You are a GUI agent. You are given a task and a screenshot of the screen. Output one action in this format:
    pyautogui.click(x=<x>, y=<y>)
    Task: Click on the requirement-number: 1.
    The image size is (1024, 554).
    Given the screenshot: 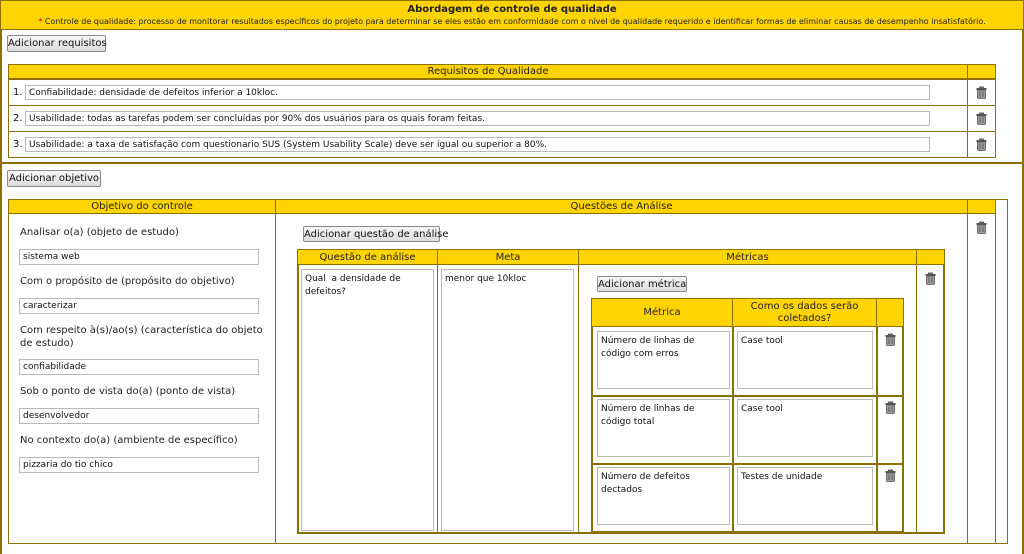 What is the action you would take?
    pyautogui.click(x=18, y=92)
    